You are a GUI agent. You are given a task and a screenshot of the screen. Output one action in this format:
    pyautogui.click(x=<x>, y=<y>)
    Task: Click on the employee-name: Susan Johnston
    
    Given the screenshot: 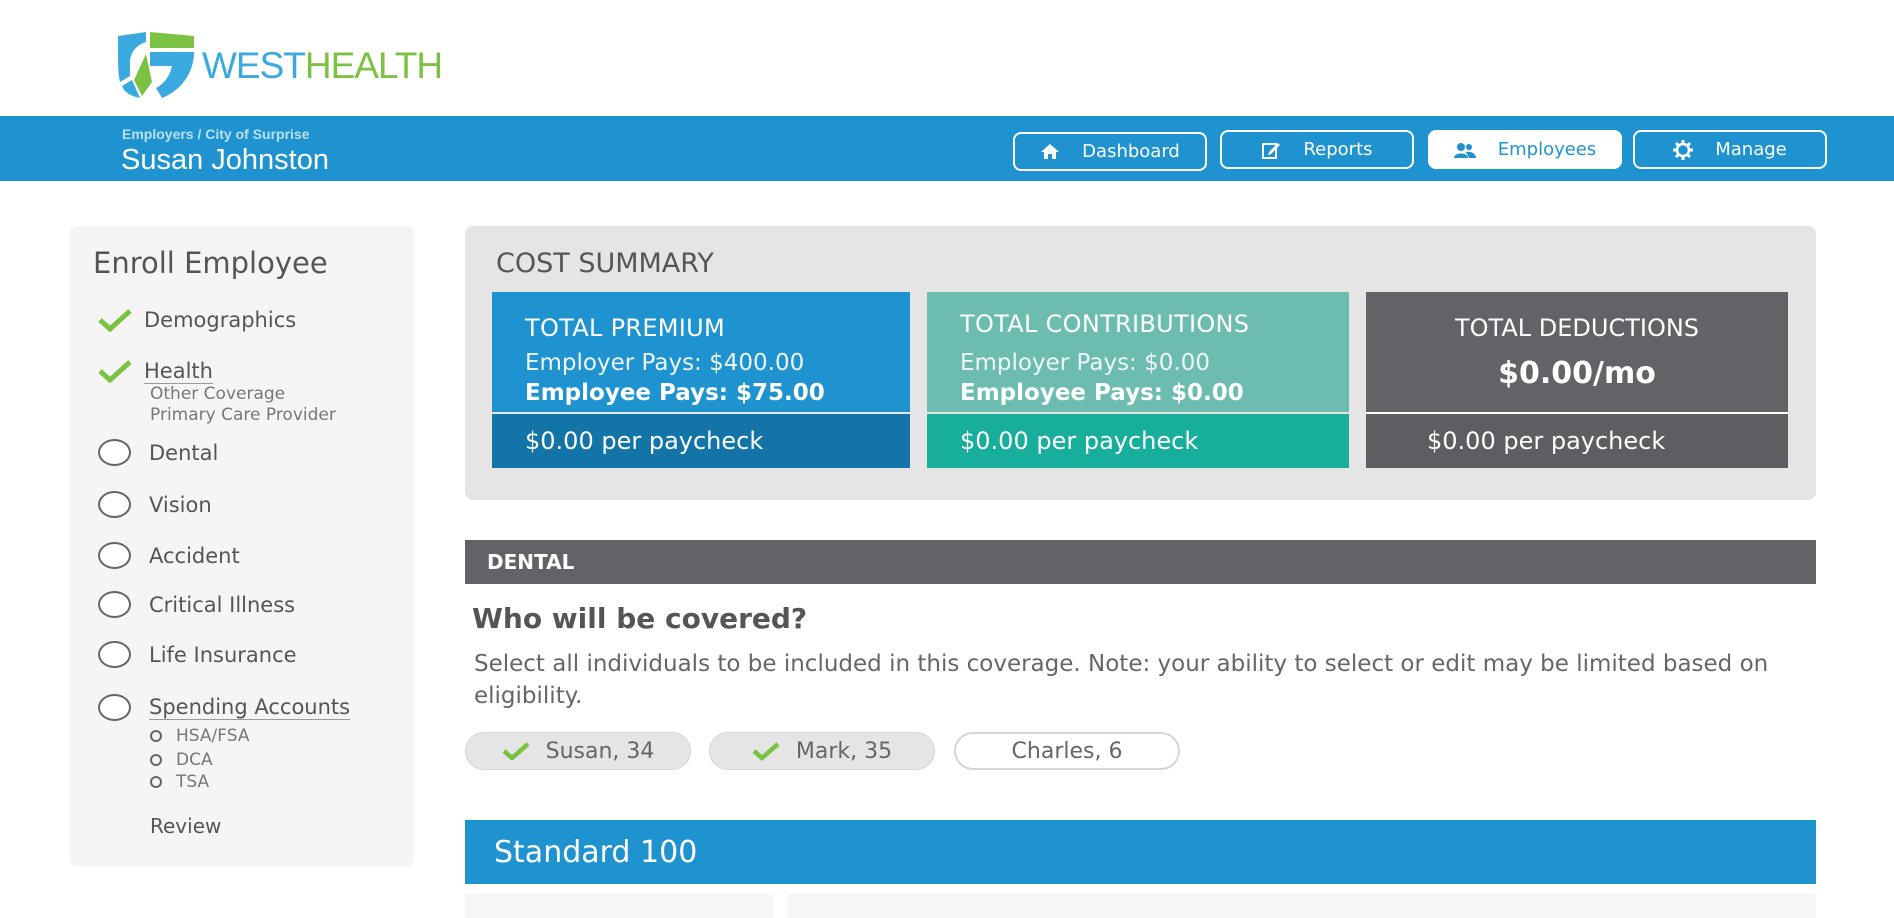 What is the action you would take?
    pyautogui.click(x=225, y=160)
    